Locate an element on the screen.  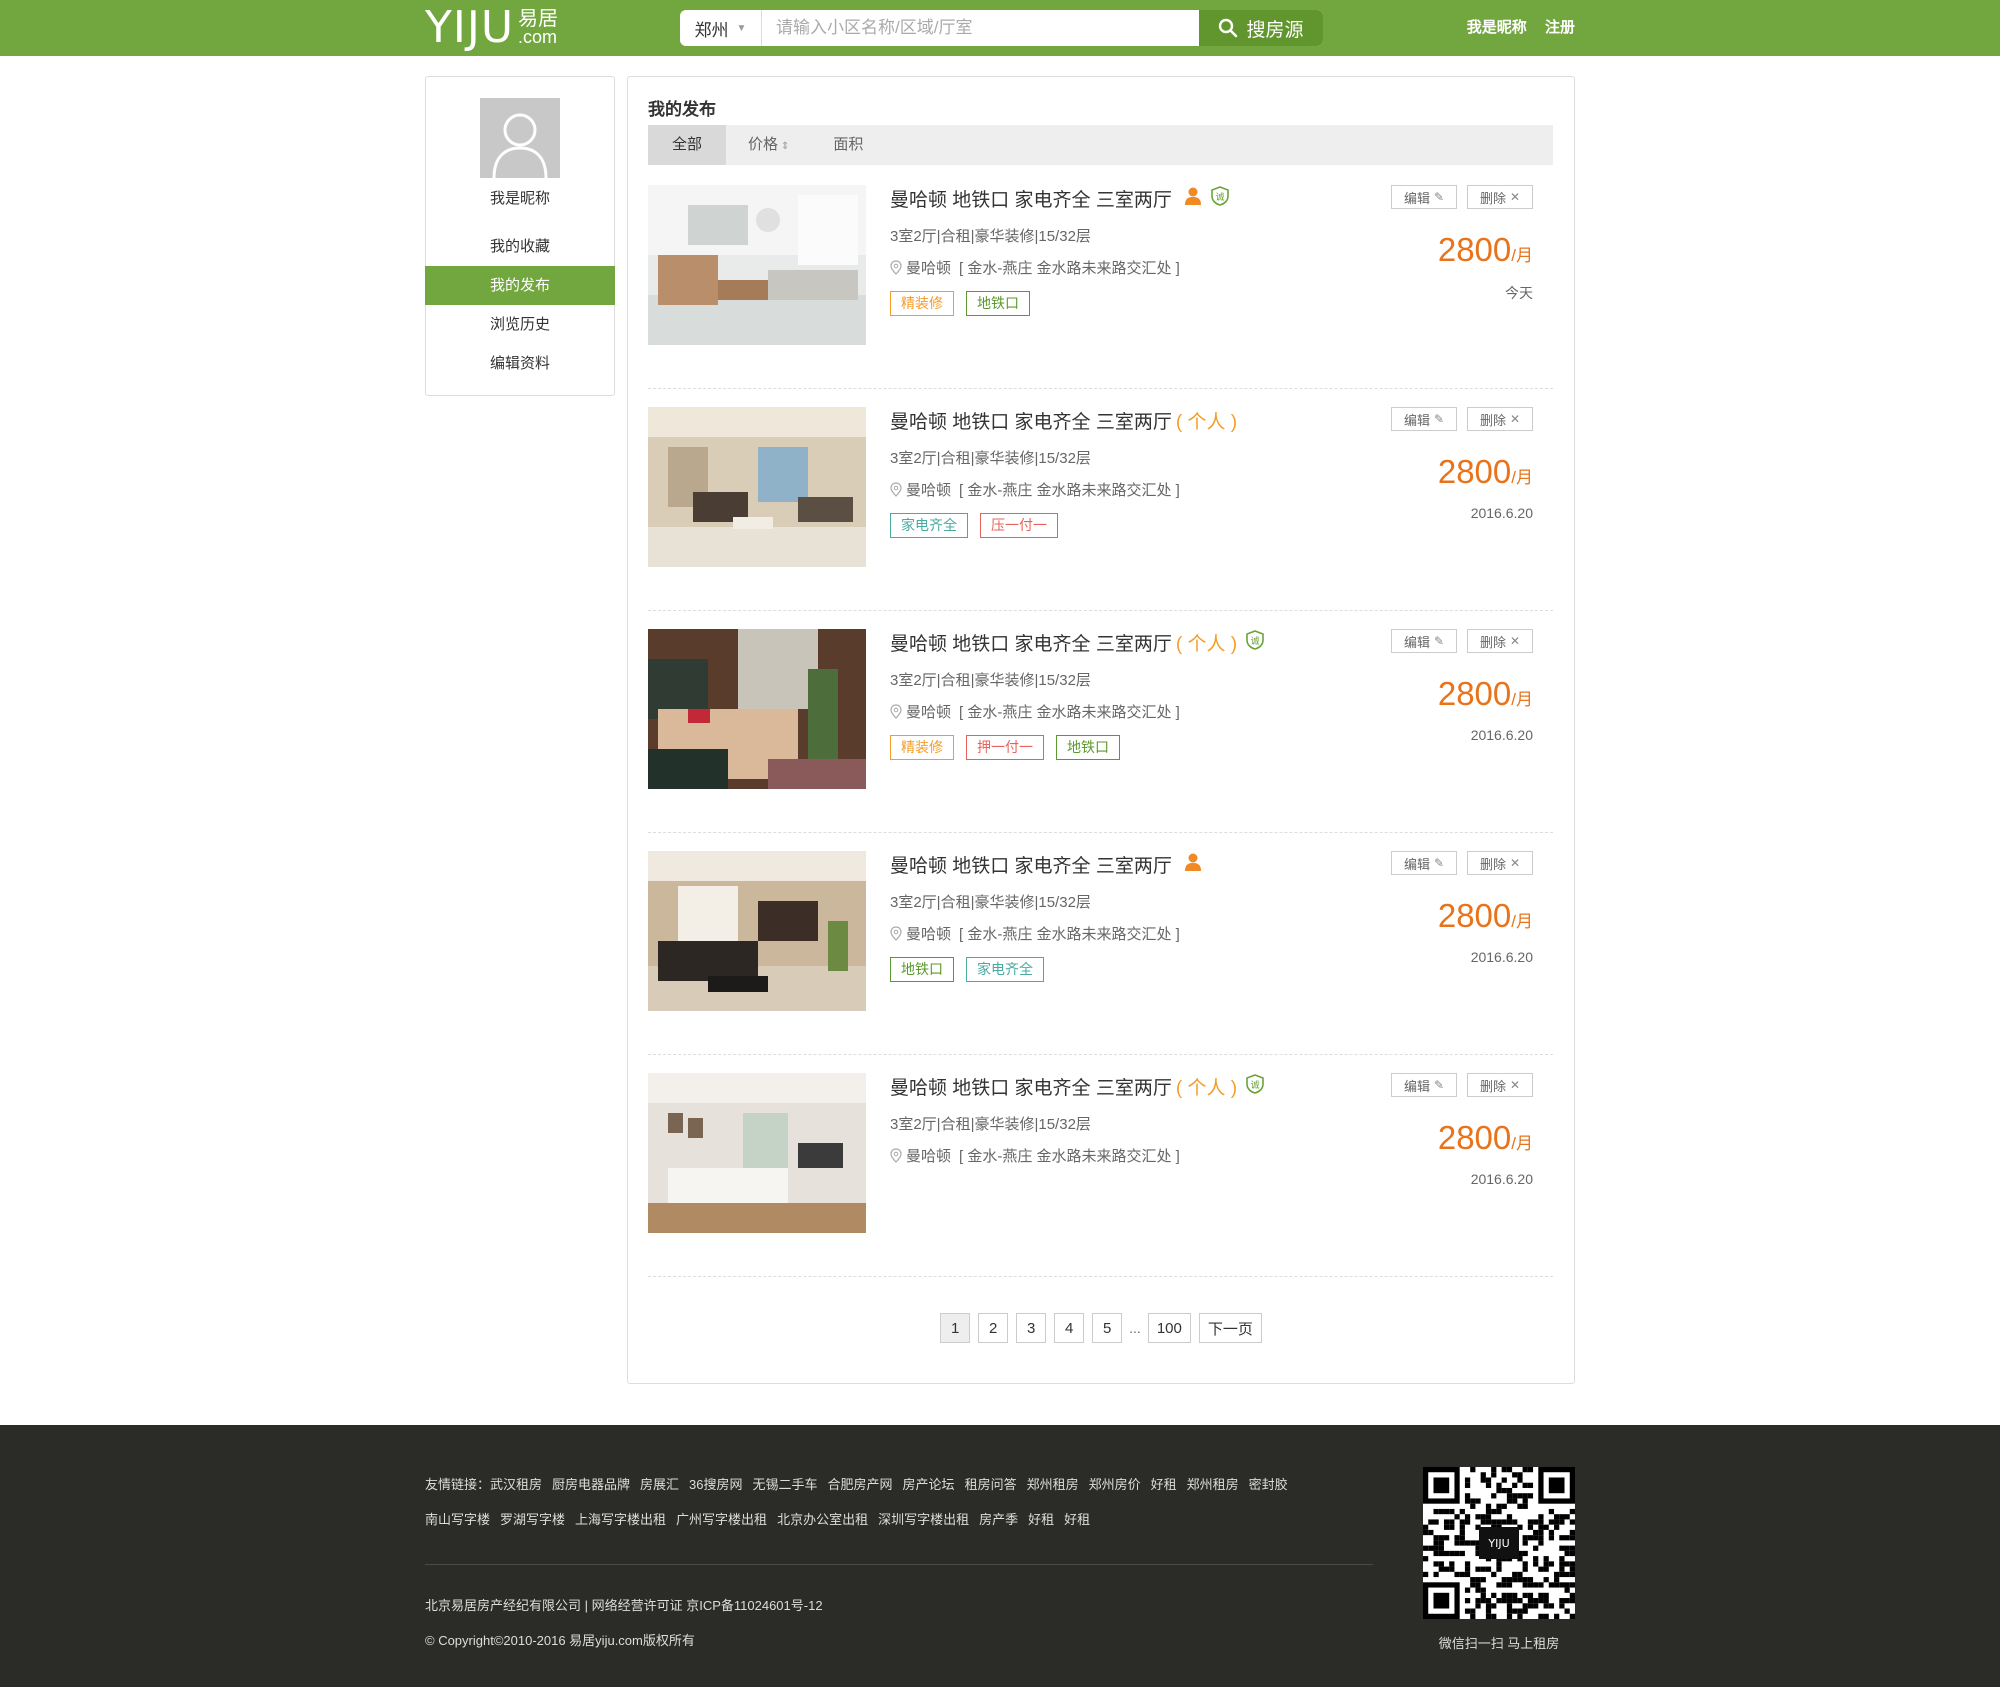
site-logo: YIJU 易居 .com is located at coordinates (491, 28).